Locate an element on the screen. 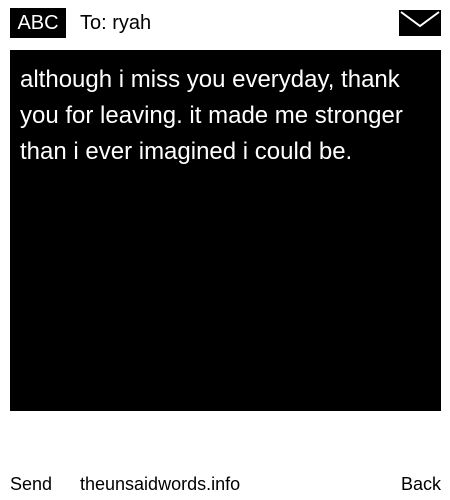 This screenshot has height=500, width=450. send-button: Send is located at coordinates (31, 484).